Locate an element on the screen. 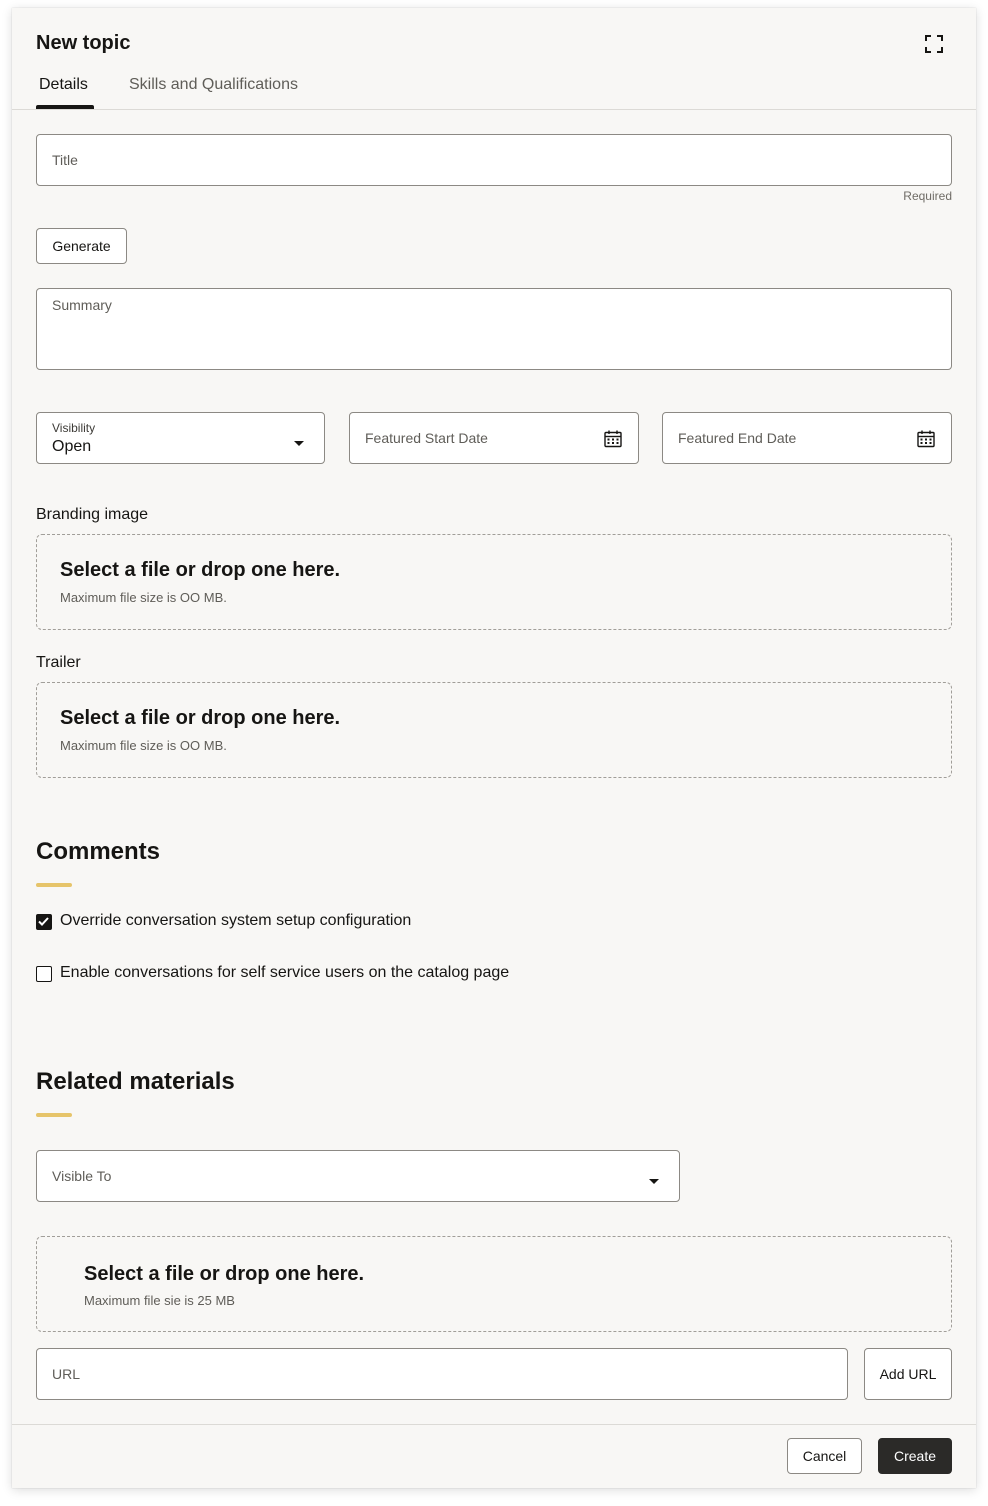  generate-button: Generate is located at coordinates (81, 246).